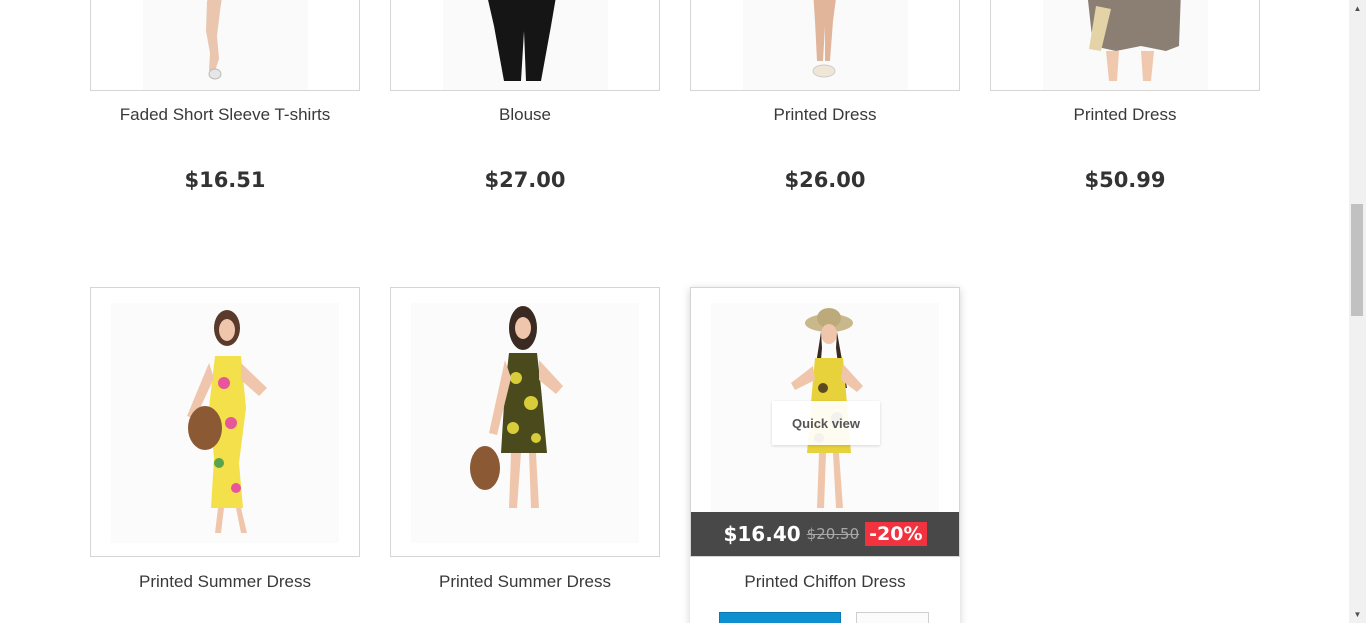  What do you see at coordinates (525, 115) in the screenshot?
I see `product-name: Blouse` at bounding box center [525, 115].